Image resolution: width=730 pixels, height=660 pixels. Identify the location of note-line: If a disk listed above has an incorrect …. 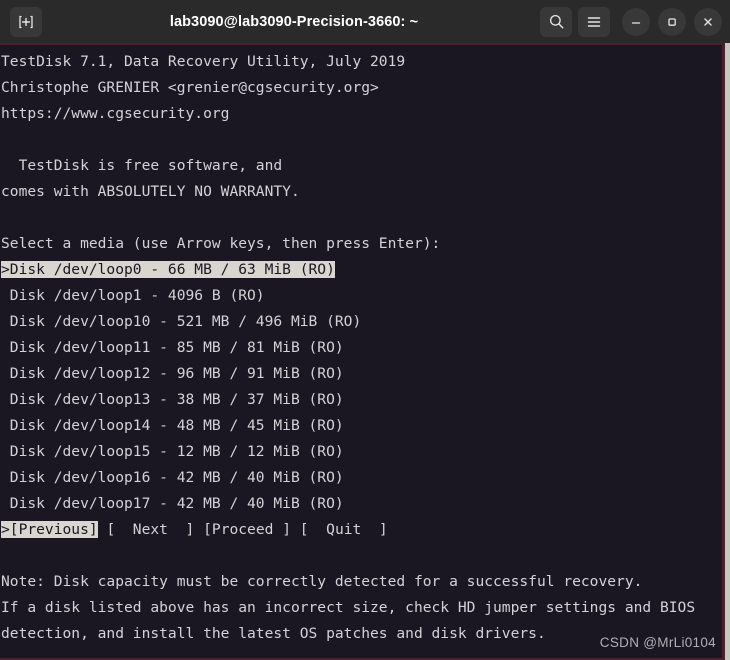
(348, 607).